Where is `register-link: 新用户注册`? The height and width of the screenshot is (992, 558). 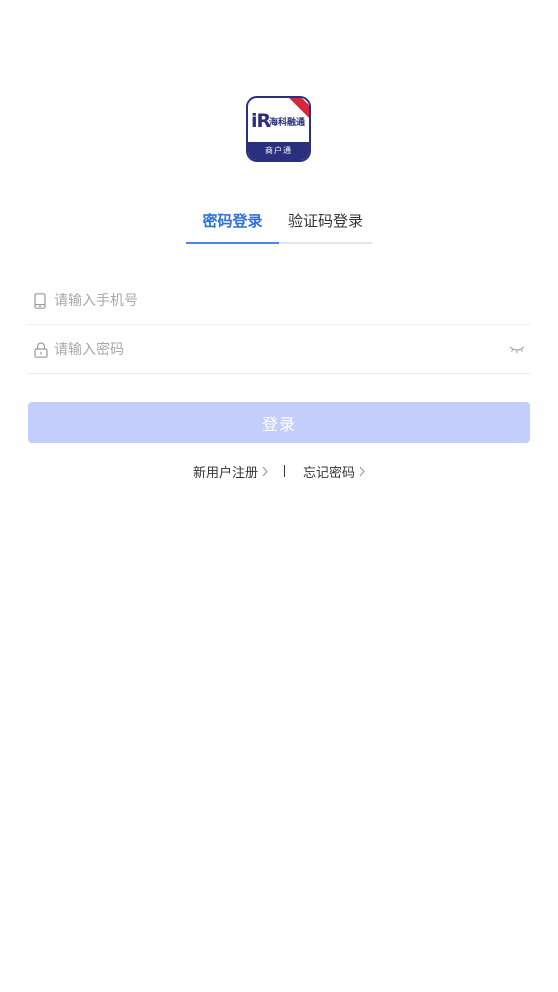 register-link: 新用户注册 is located at coordinates (230, 471).